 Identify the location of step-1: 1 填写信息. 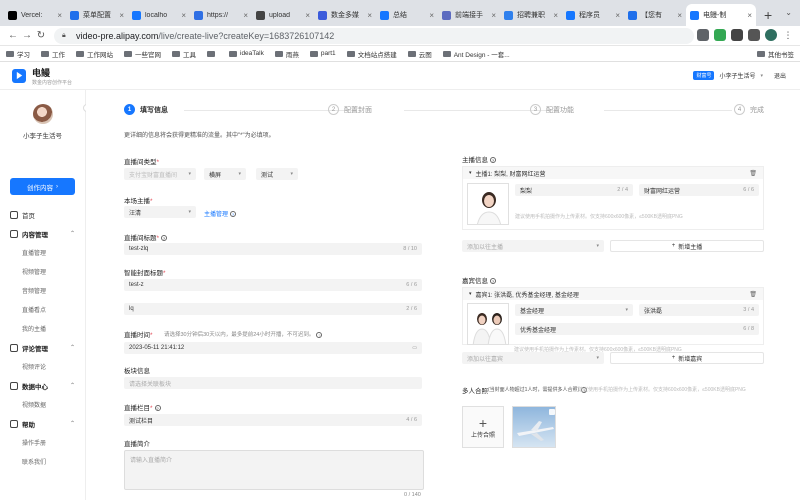
(146, 109).